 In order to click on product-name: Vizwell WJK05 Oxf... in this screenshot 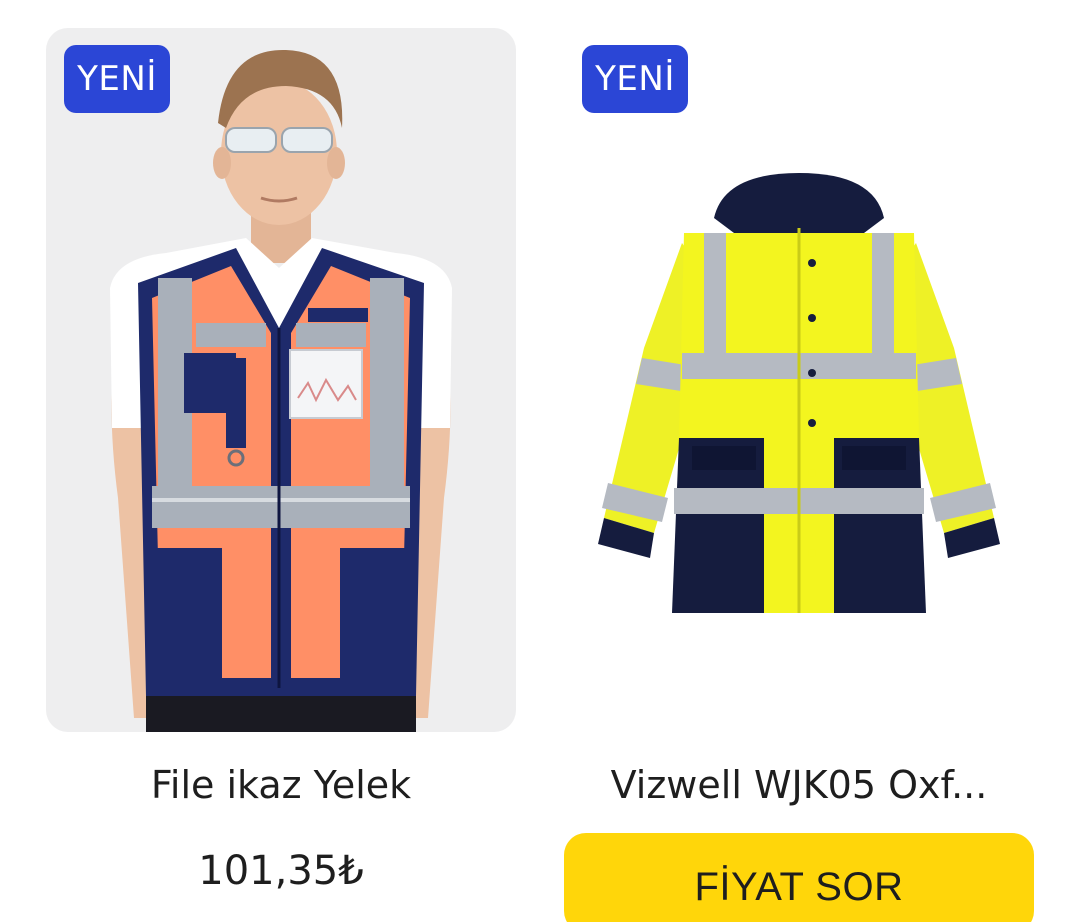, I will do `click(799, 785)`.